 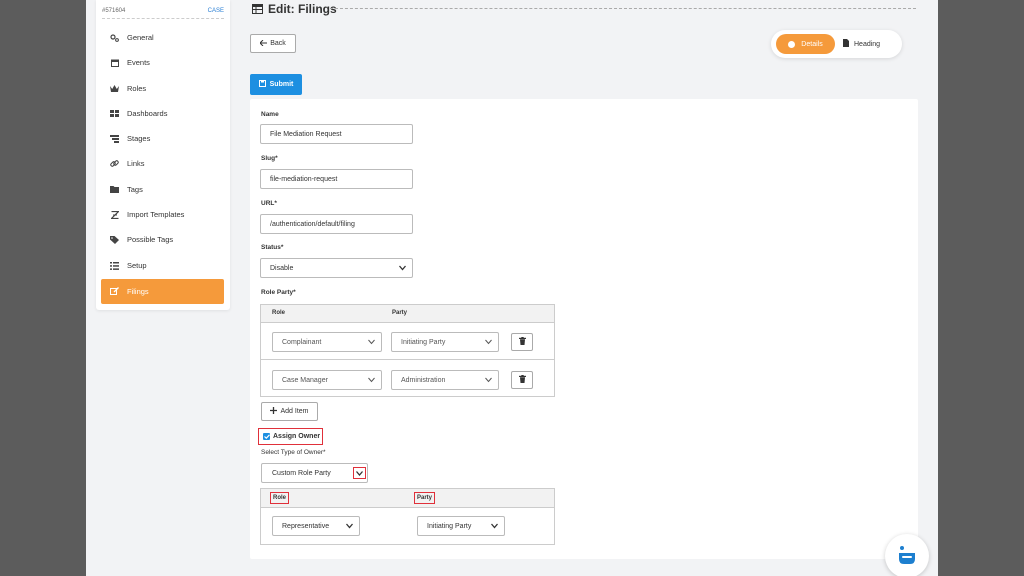 I want to click on owner-party-select: Initiating Party, so click(x=461, y=526).